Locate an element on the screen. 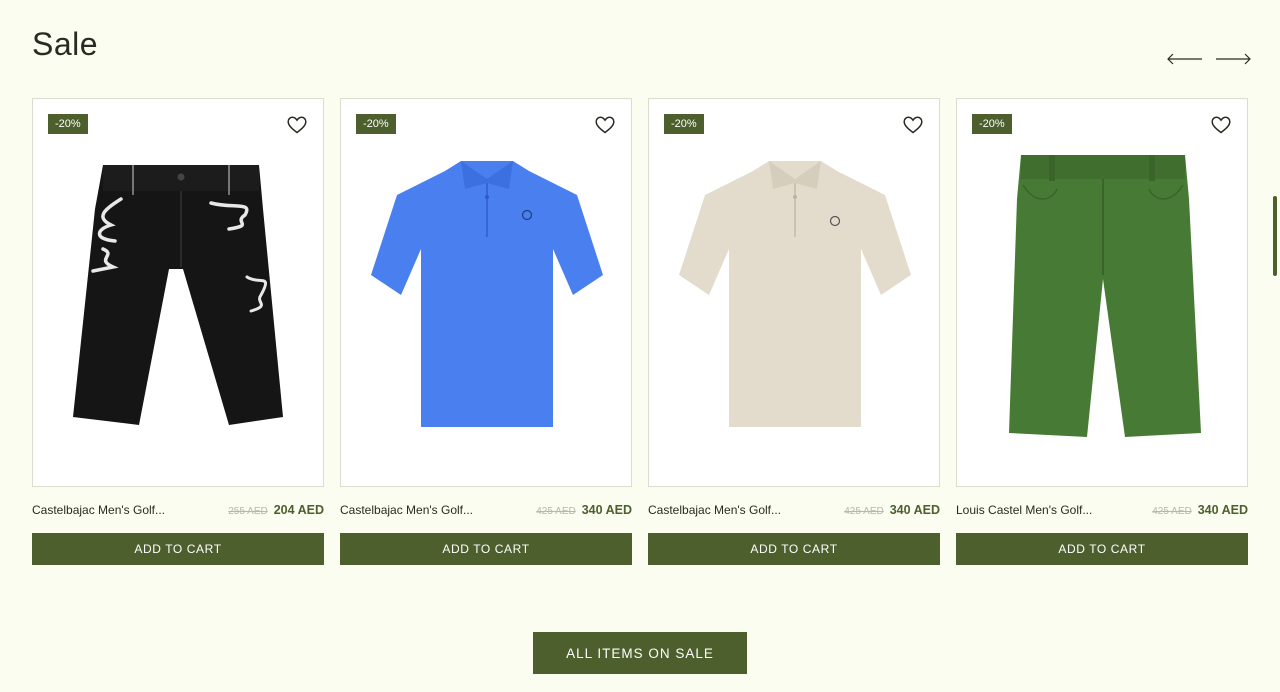  original-price: 255 AED is located at coordinates (248, 511).